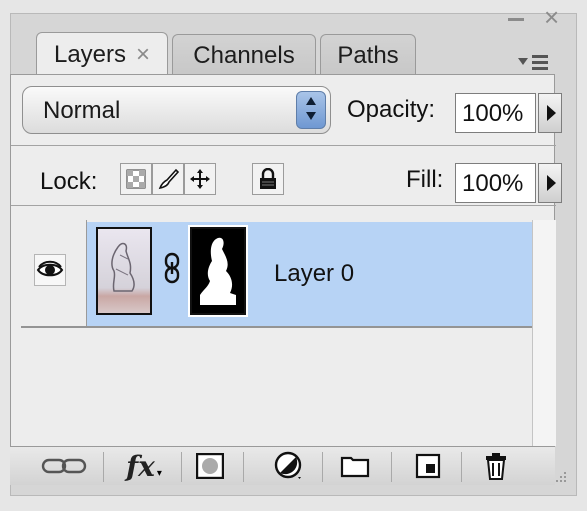  What do you see at coordinates (200, 179) in the screenshot?
I see `lock-position-icon` at bounding box center [200, 179].